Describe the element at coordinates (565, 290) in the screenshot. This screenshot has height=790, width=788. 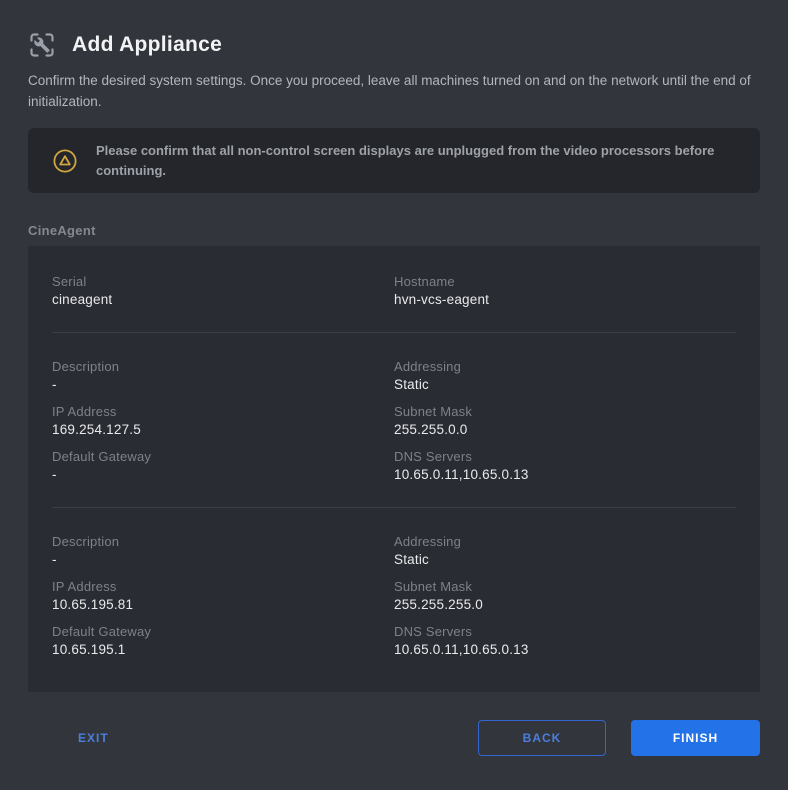
I see `field-hostname: Hostname hvn-vcs-eagent` at that location.